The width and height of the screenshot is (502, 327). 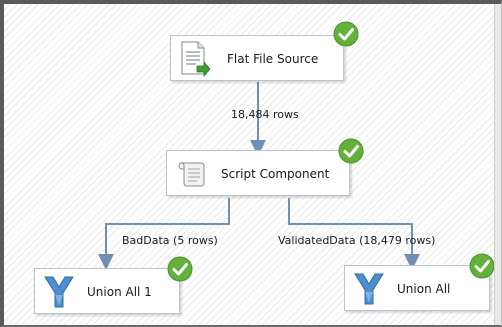 What do you see at coordinates (191, 176) in the screenshot?
I see `script-component-icon` at bounding box center [191, 176].